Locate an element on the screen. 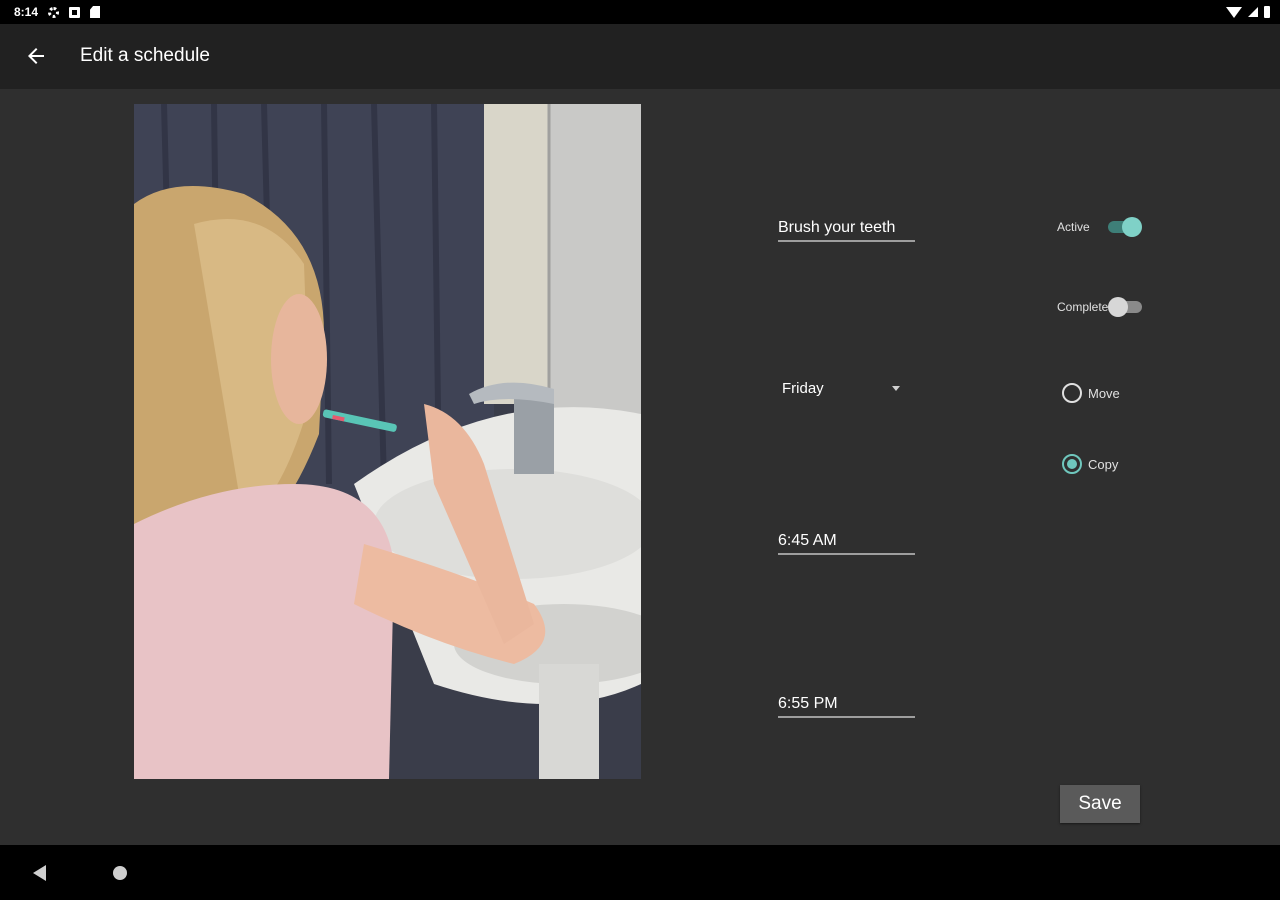 The height and width of the screenshot is (900, 1280). notification-icon is located at coordinates (75, 12).